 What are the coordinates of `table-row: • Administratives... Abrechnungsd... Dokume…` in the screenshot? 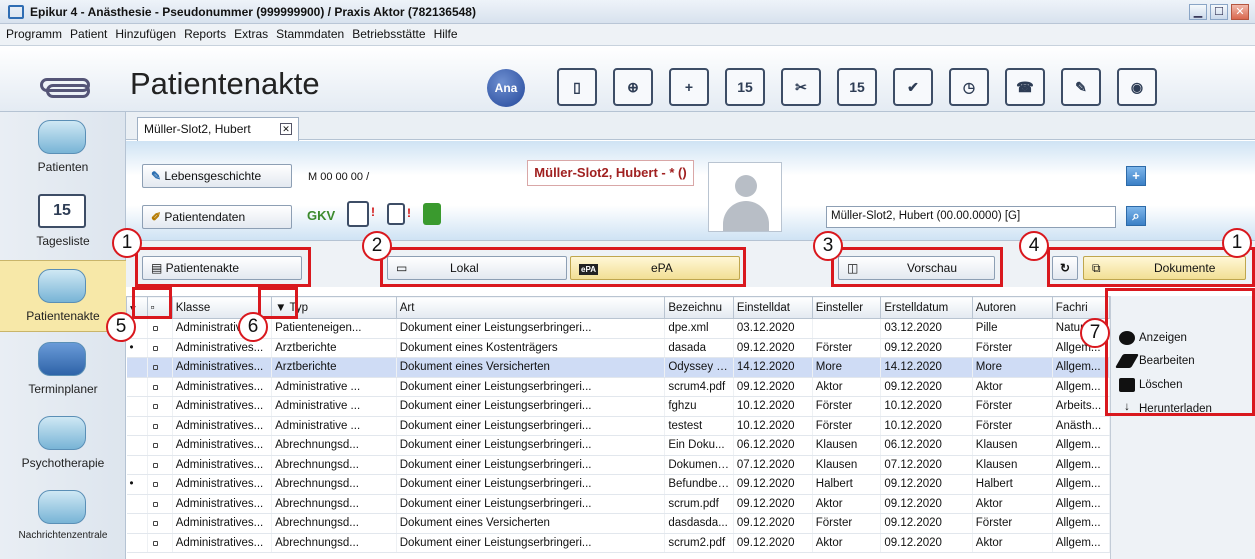 It's located at (618, 484).